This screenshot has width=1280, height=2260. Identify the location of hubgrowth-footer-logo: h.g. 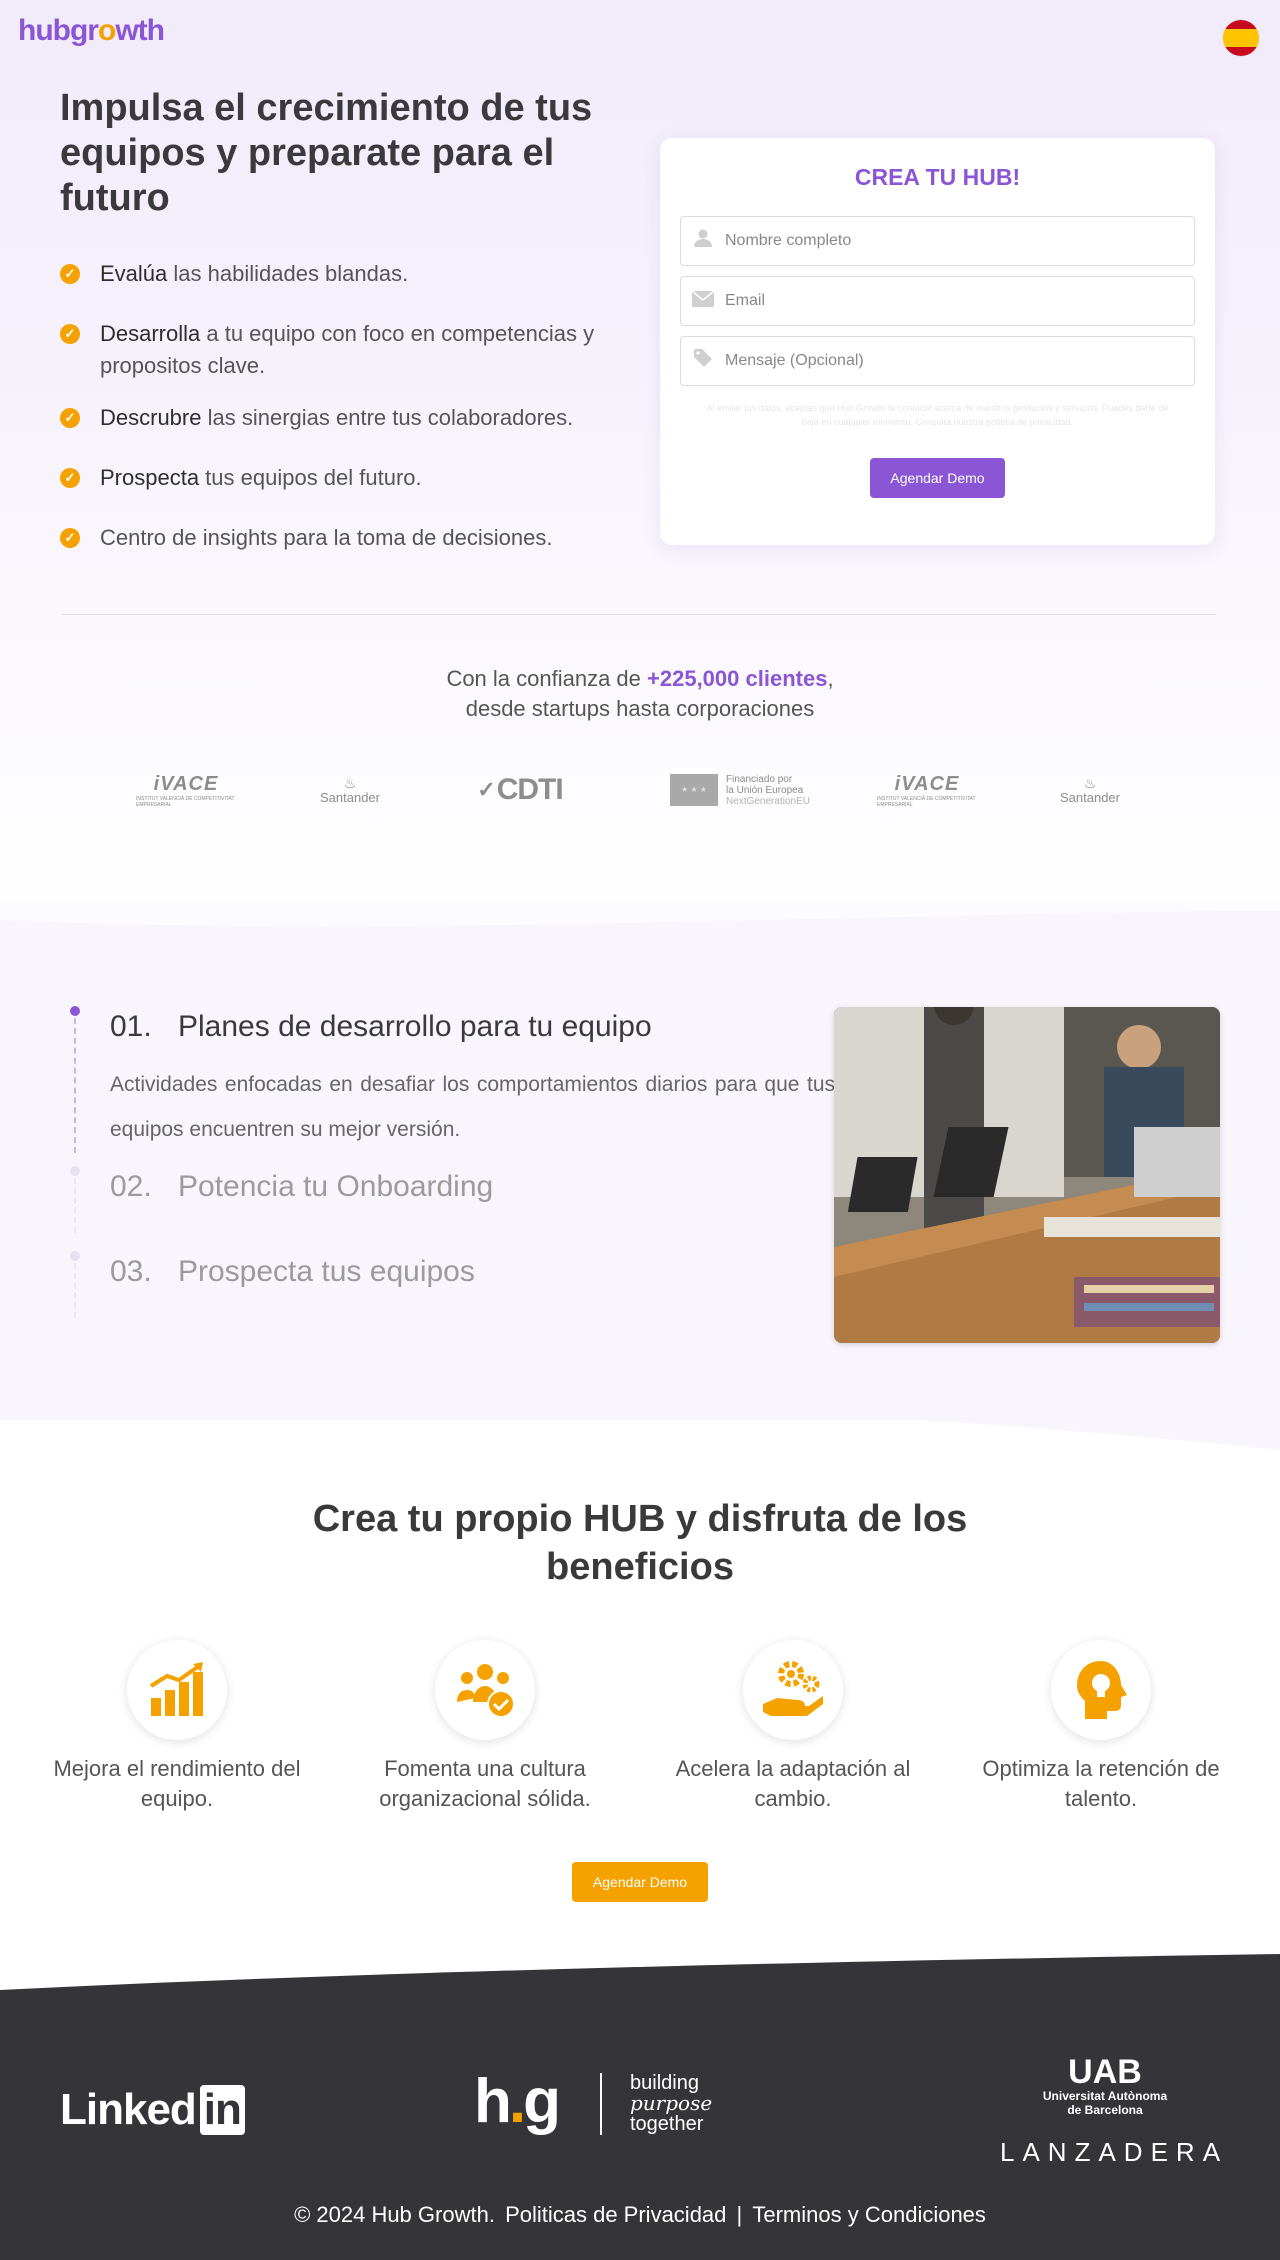
(517, 2101).